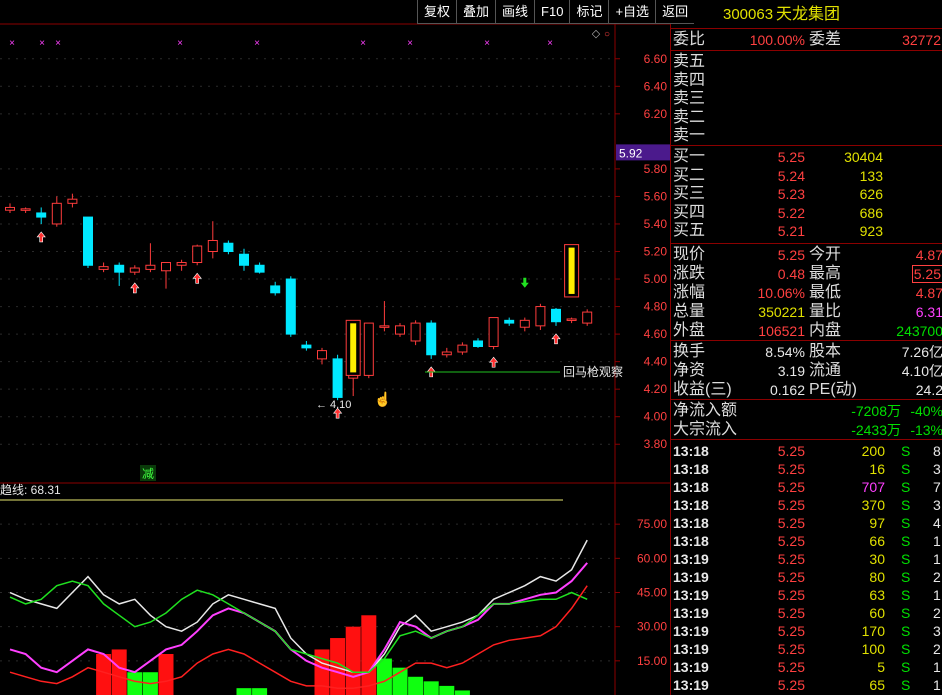  I want to click on buy-level-volume: 686, so click(871, 212).